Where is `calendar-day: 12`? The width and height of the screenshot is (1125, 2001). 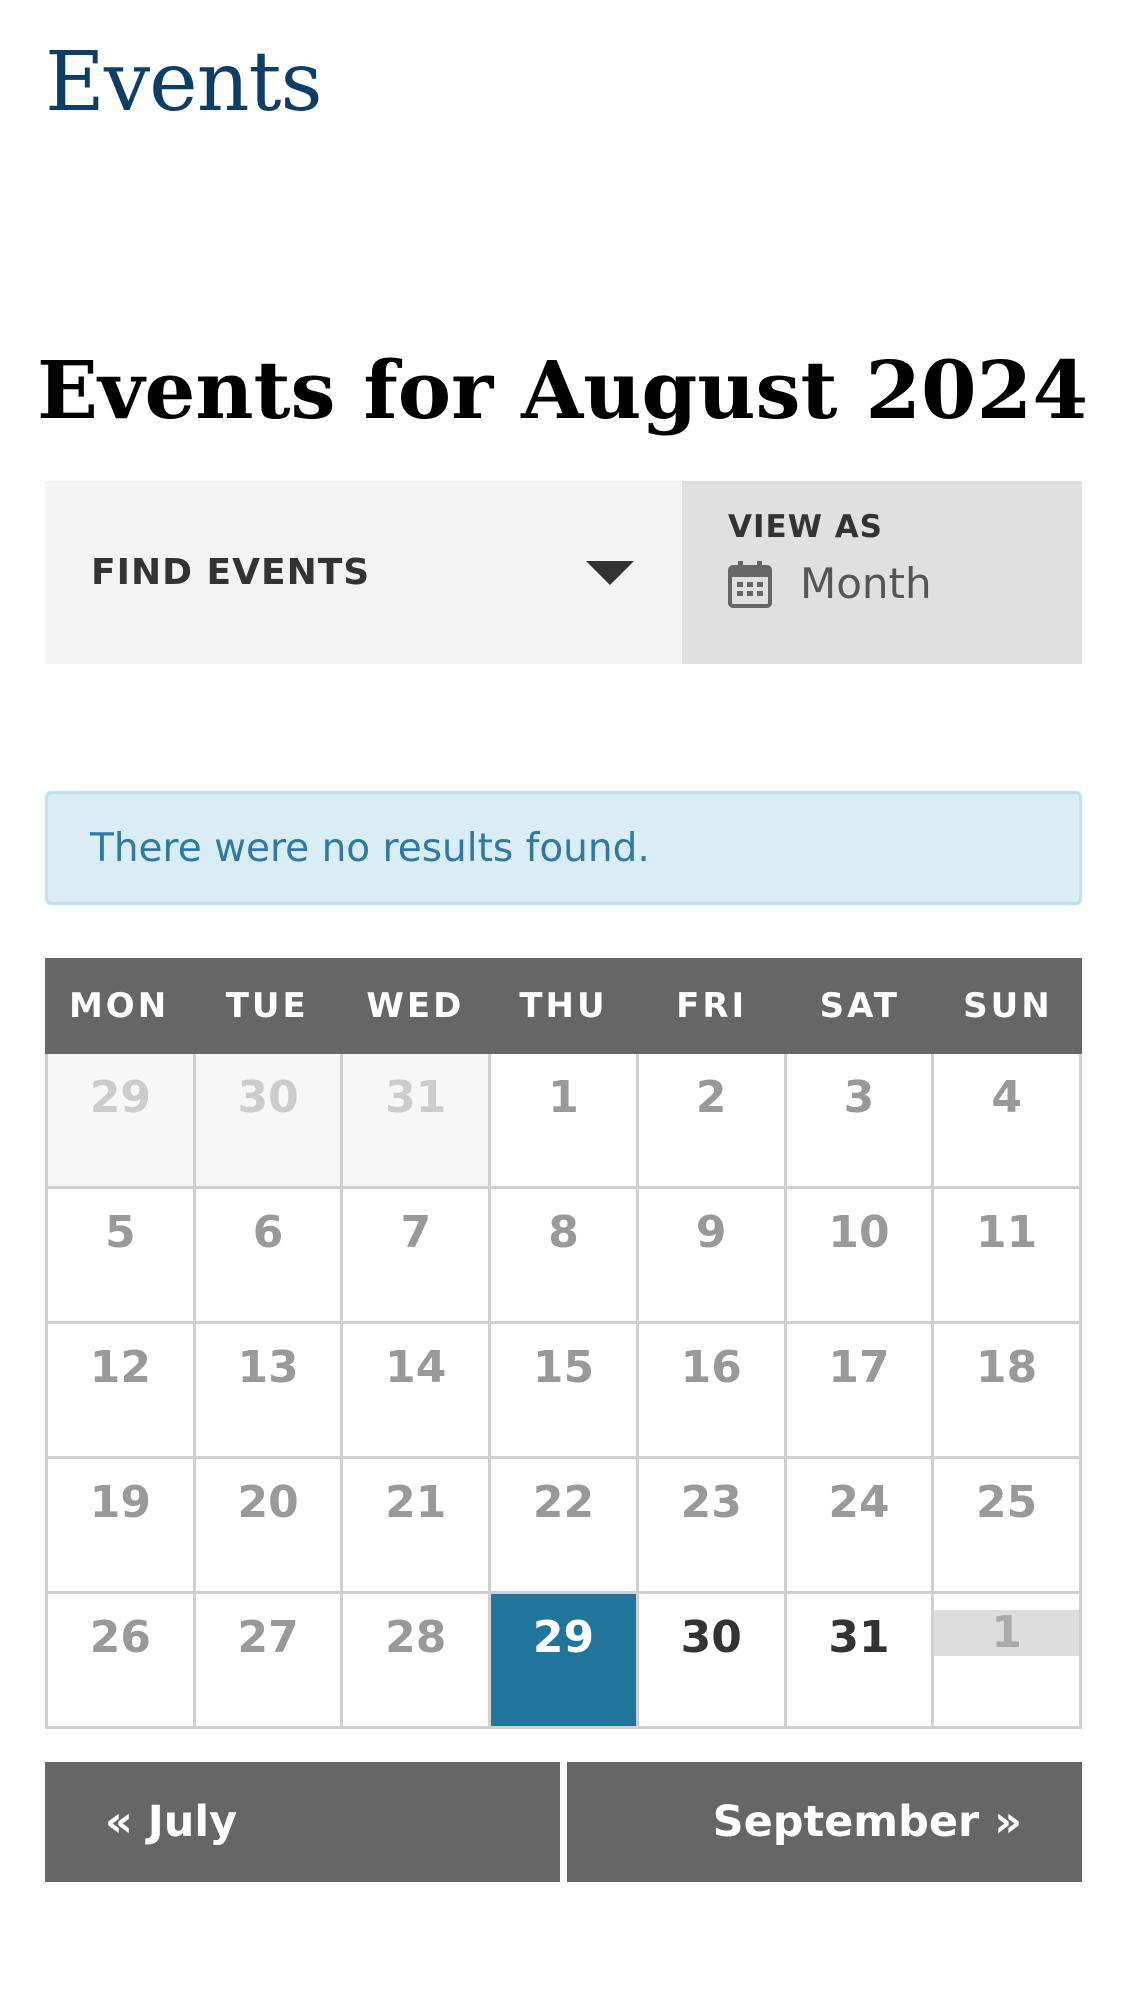 calendar-day: 12 is located at coordinates (122, 1391).